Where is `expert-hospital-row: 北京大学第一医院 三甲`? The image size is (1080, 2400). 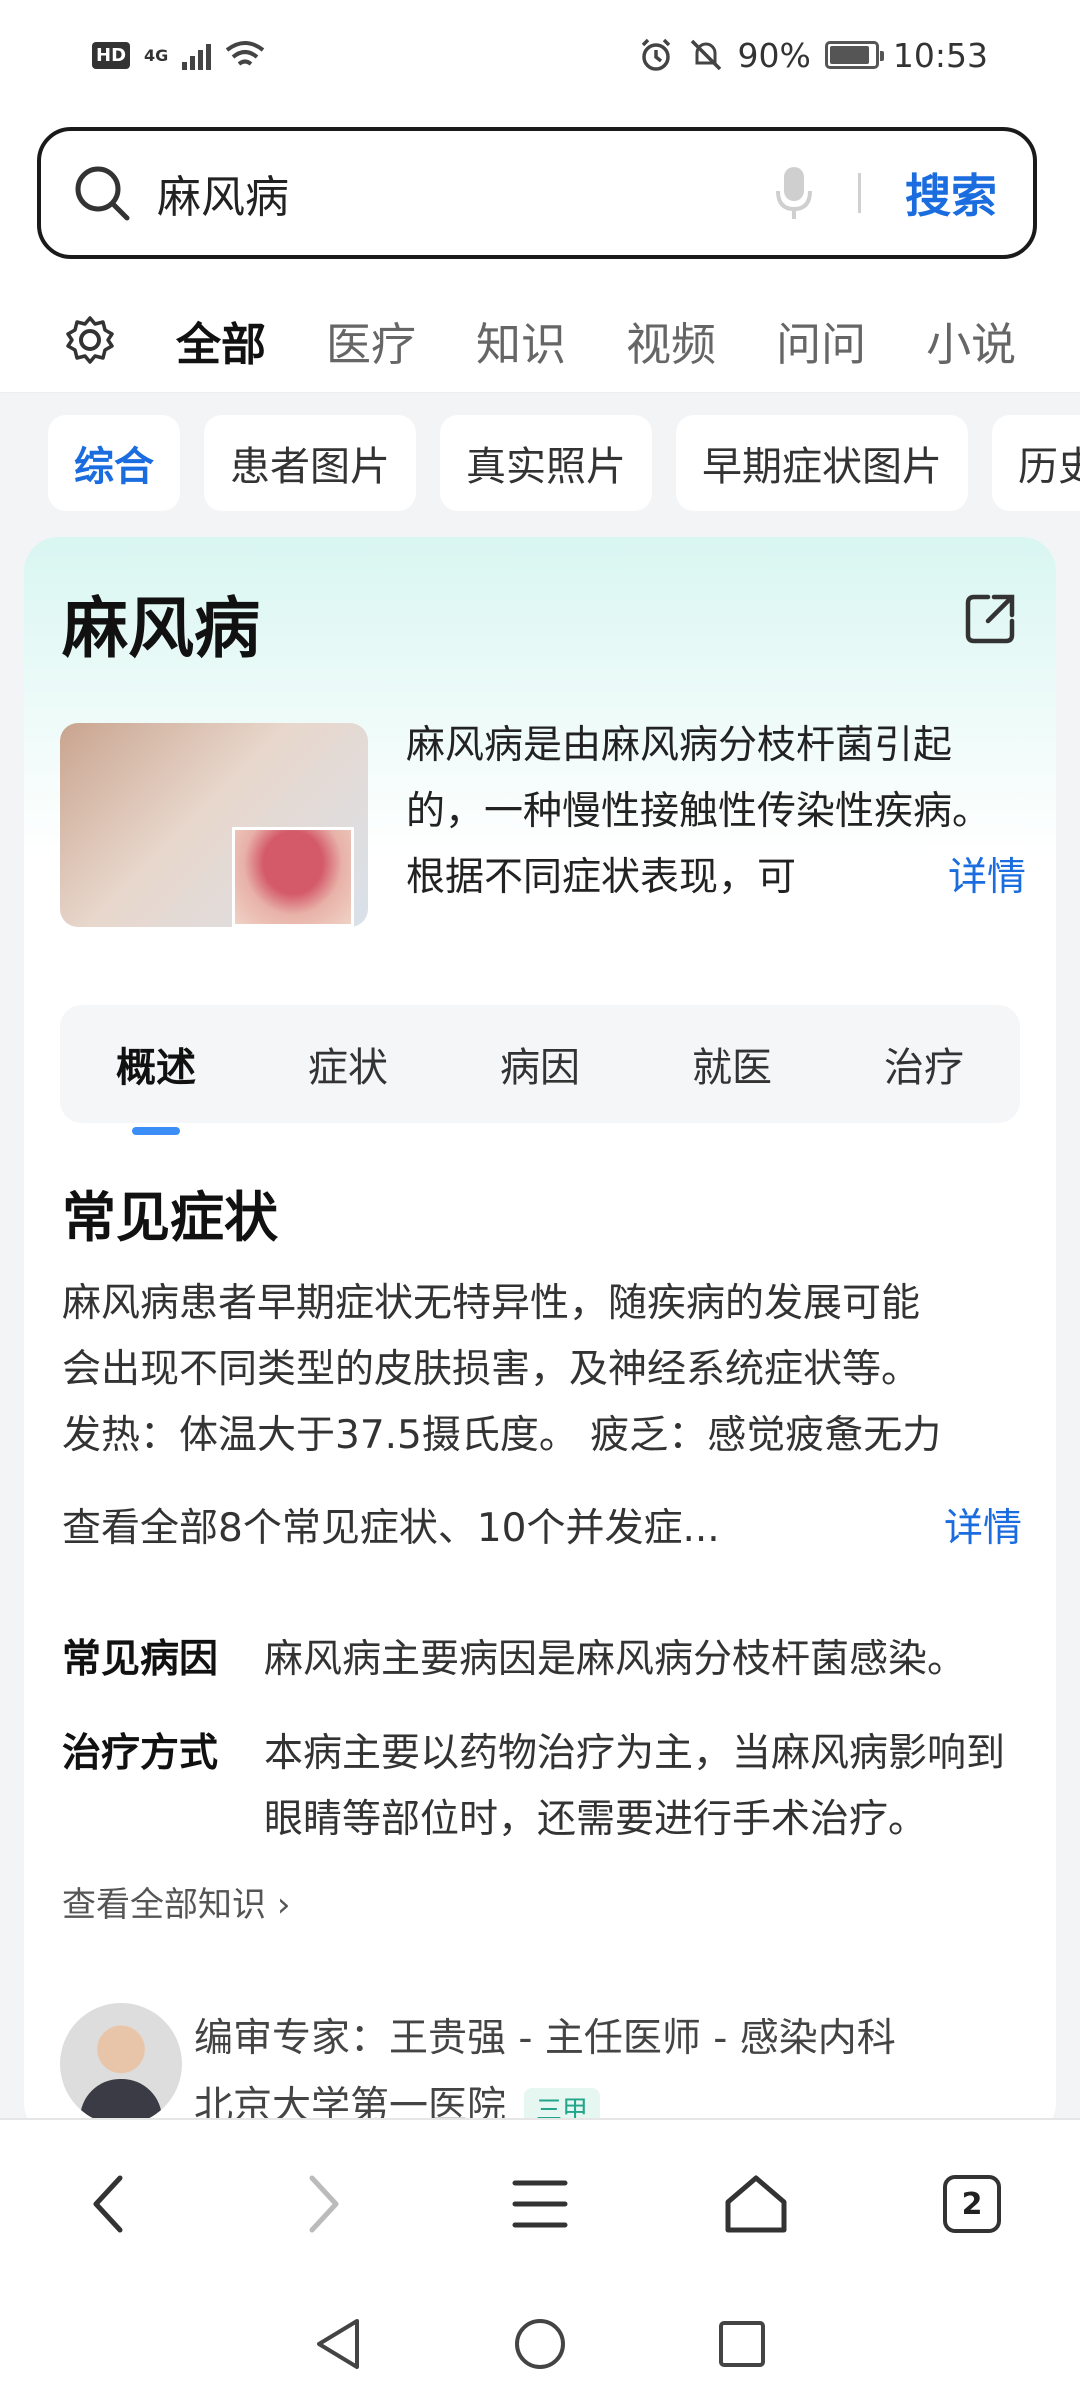
expert-hospital-row: 北京大学第一医院 三甲 is located at coordinates (397, 2096).